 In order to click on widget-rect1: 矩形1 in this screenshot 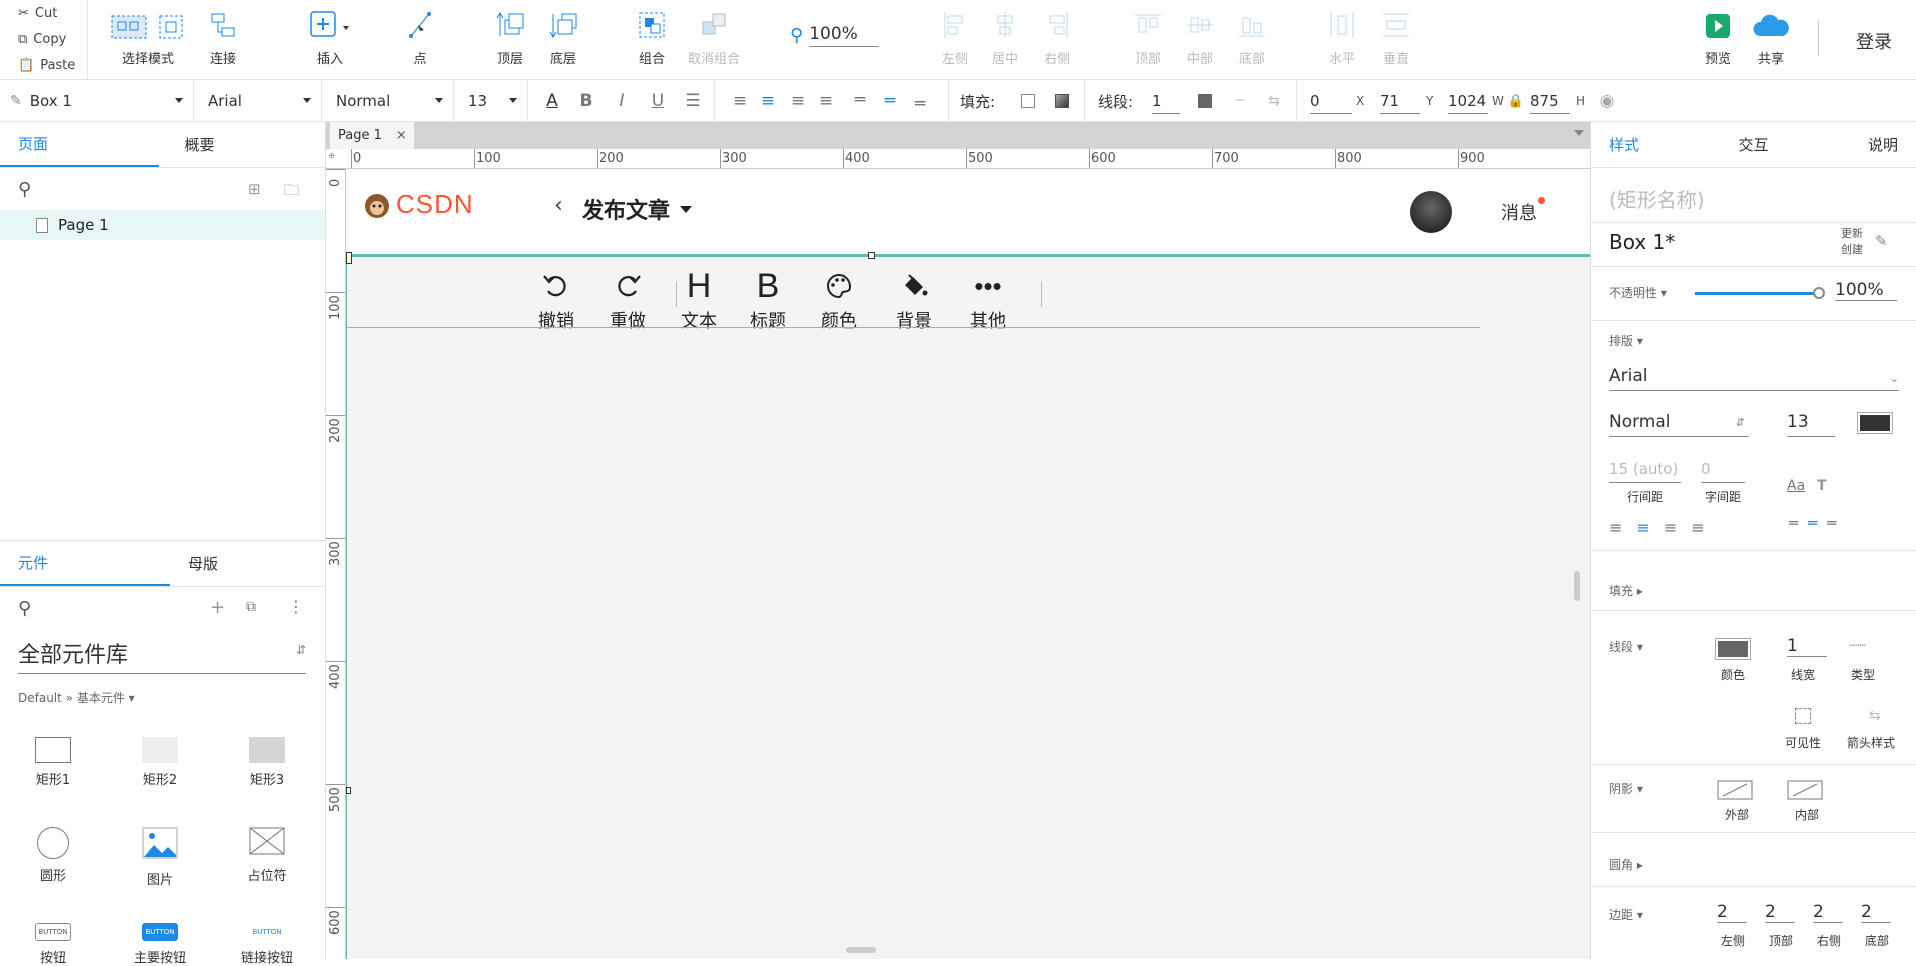, I will do `click(53, 762)`.